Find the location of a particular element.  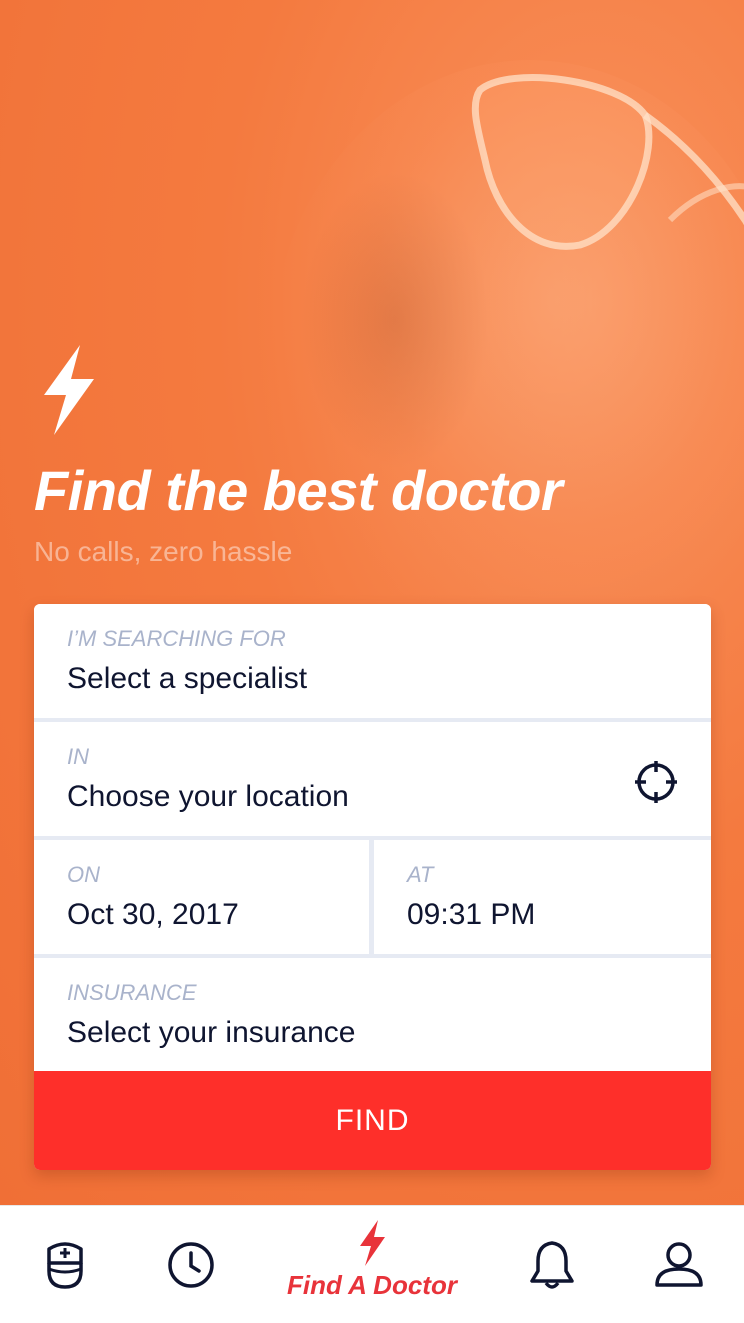

insurance-label: INSURANCE is located at coordinates (132, 992).